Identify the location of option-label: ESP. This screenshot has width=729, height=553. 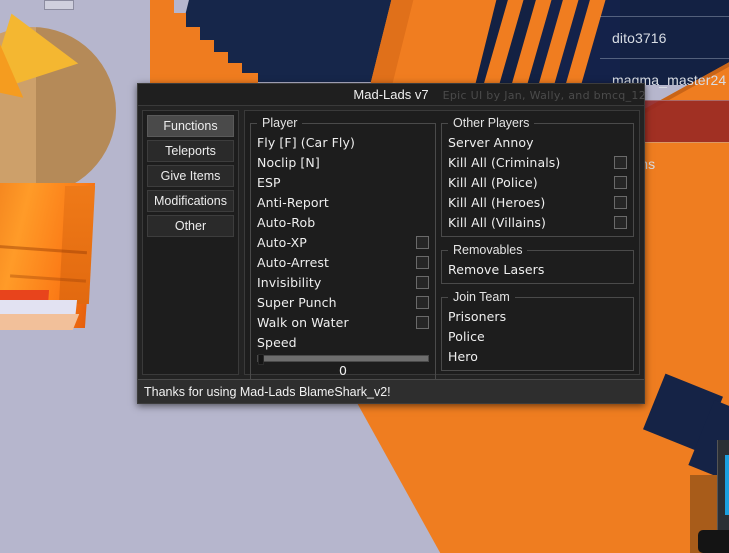
(269, 182).